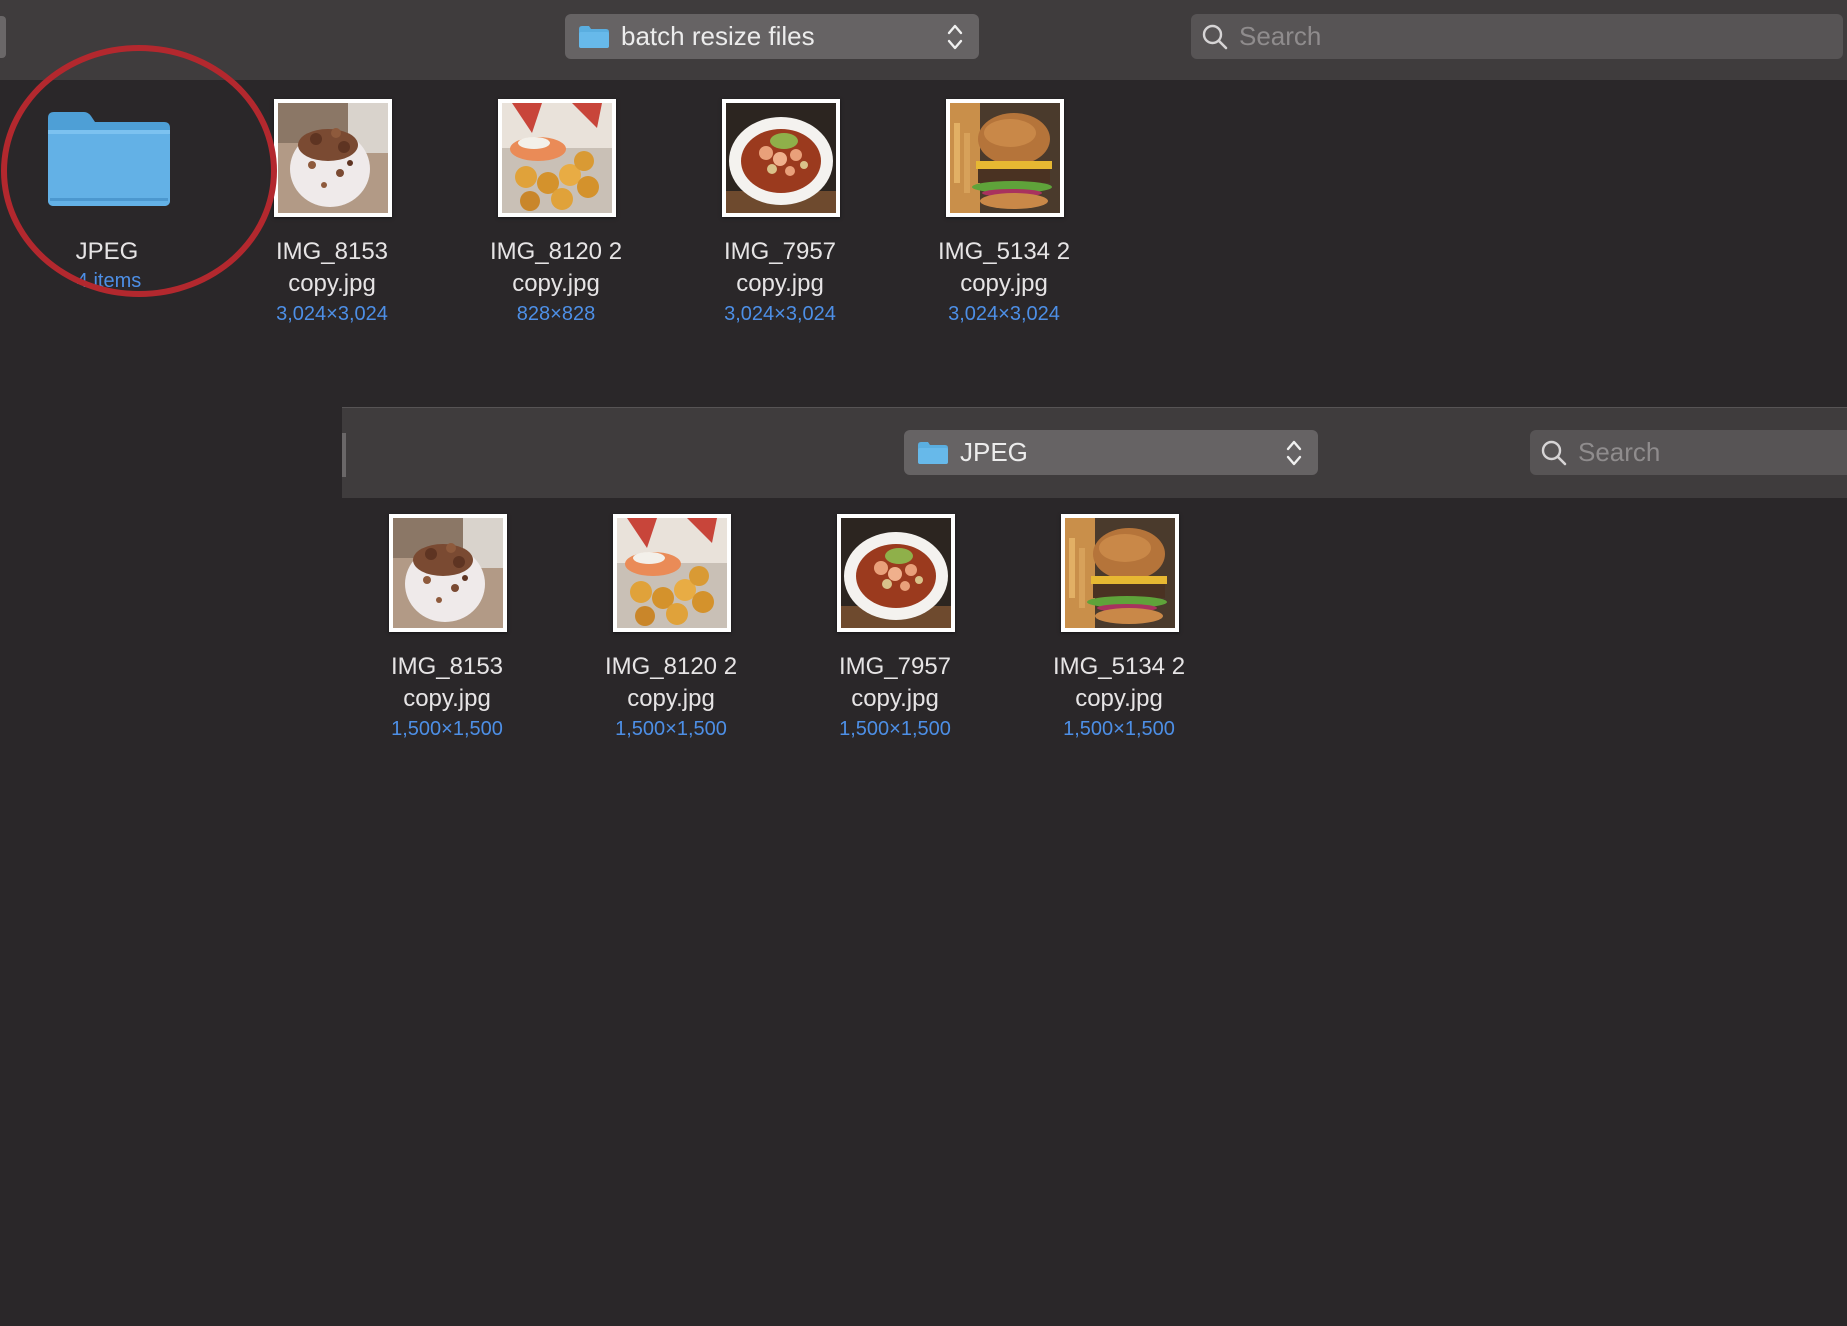 This screenshot has width=1847, height=1326. I want to click on path-popup-label: JPEG, so click(994, 452).